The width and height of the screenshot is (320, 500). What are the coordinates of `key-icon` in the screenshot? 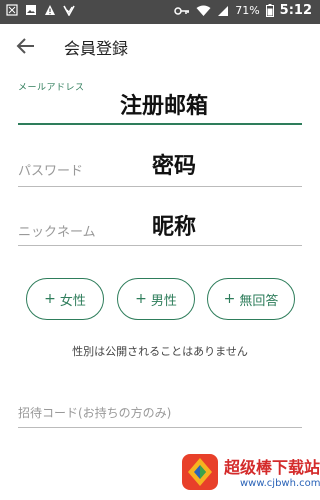 It's located at (182, 10).